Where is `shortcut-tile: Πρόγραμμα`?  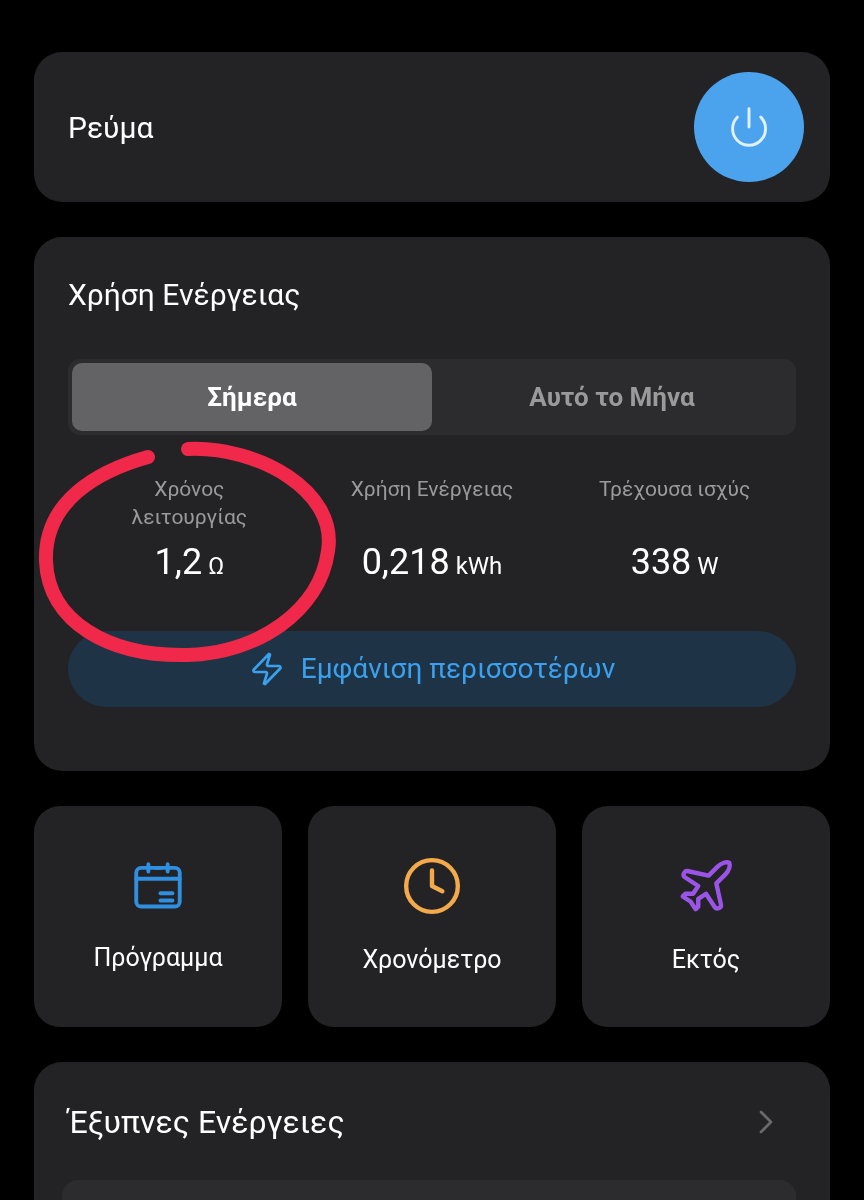
shortcut-tile: Πρόγραμμα is located at coordinates (158, 916).